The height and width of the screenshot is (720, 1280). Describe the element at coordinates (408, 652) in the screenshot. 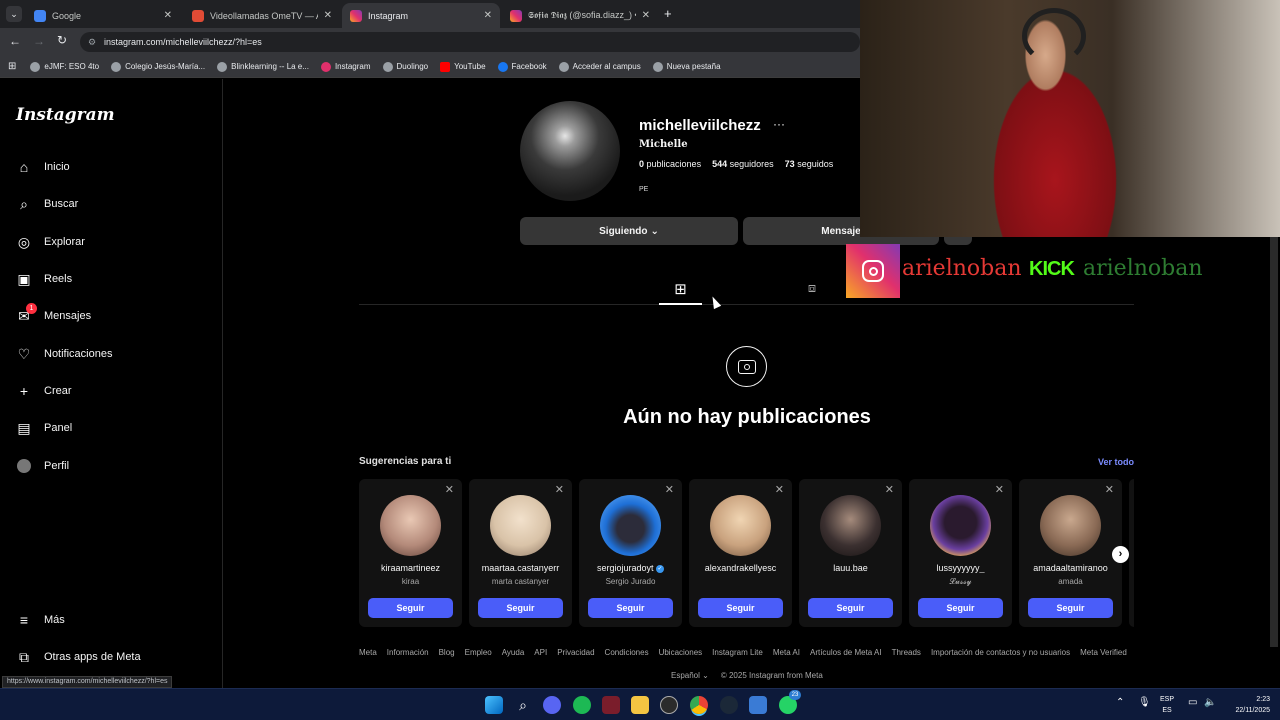

I see `footer-link: Información` at that location.